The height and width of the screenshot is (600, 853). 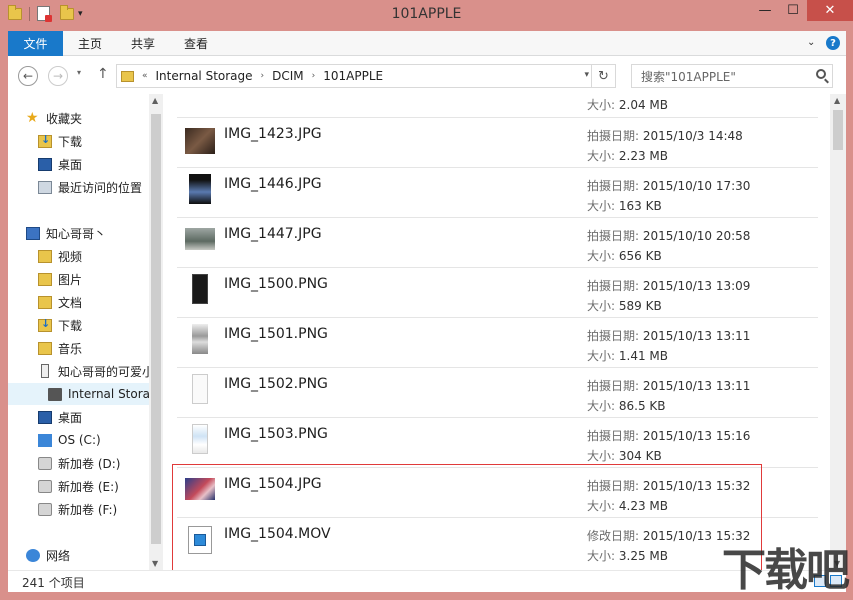 What do you see at coordinates (811, 42) in the screenshot?
I see `expand-ribbon-icon: ⌄` at bounding box center [811, 42].